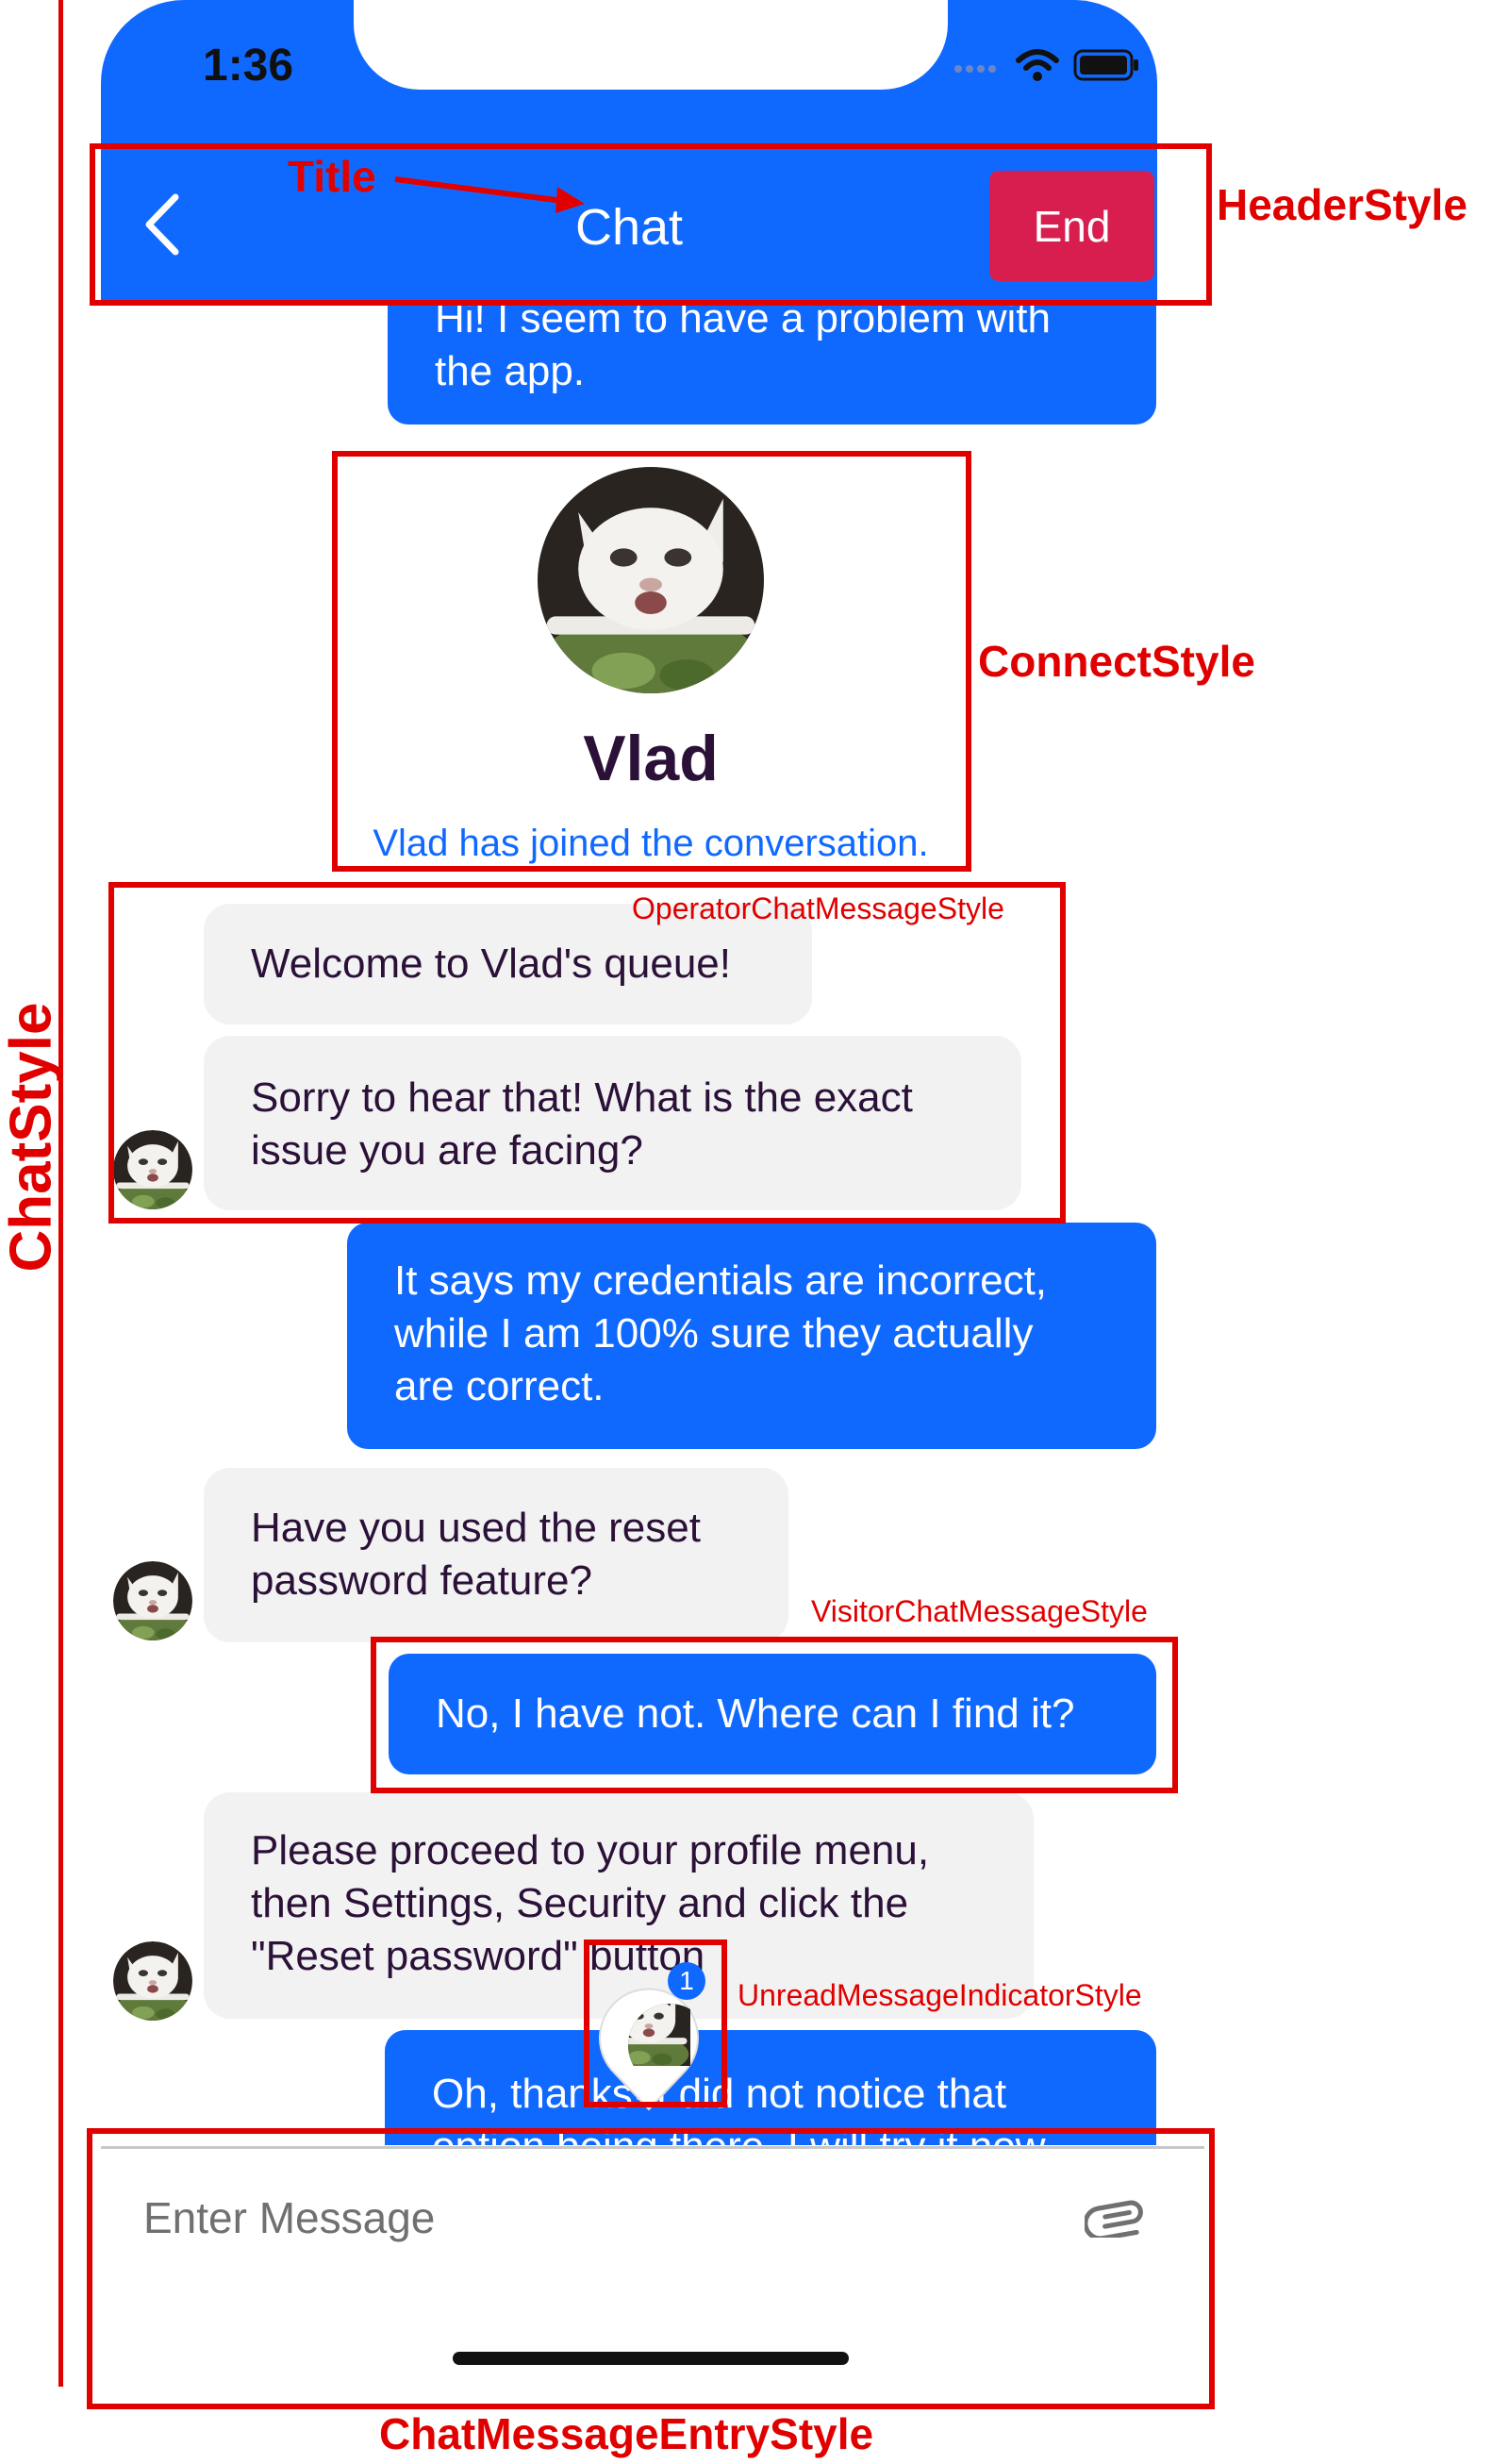  Describe the element at coordinates (774, 1715) in the screenshot. I see `annotation-visitor-box` at that location.